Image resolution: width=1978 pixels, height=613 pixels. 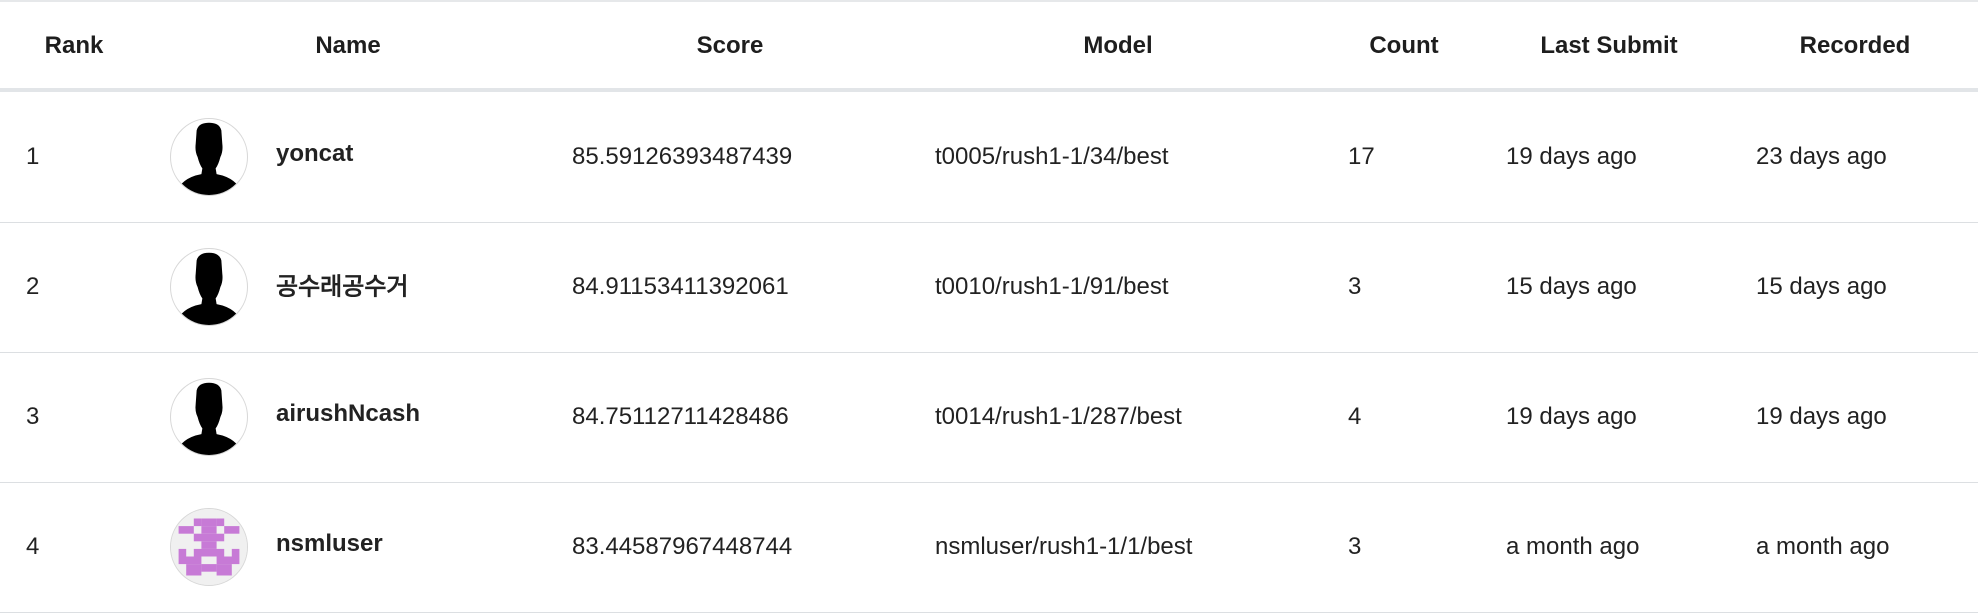 What do you see at coordinates (1821, 156) in the screenshot?
I see `recorded-cell: 23 days ago` at bounding box center [1821, 156].